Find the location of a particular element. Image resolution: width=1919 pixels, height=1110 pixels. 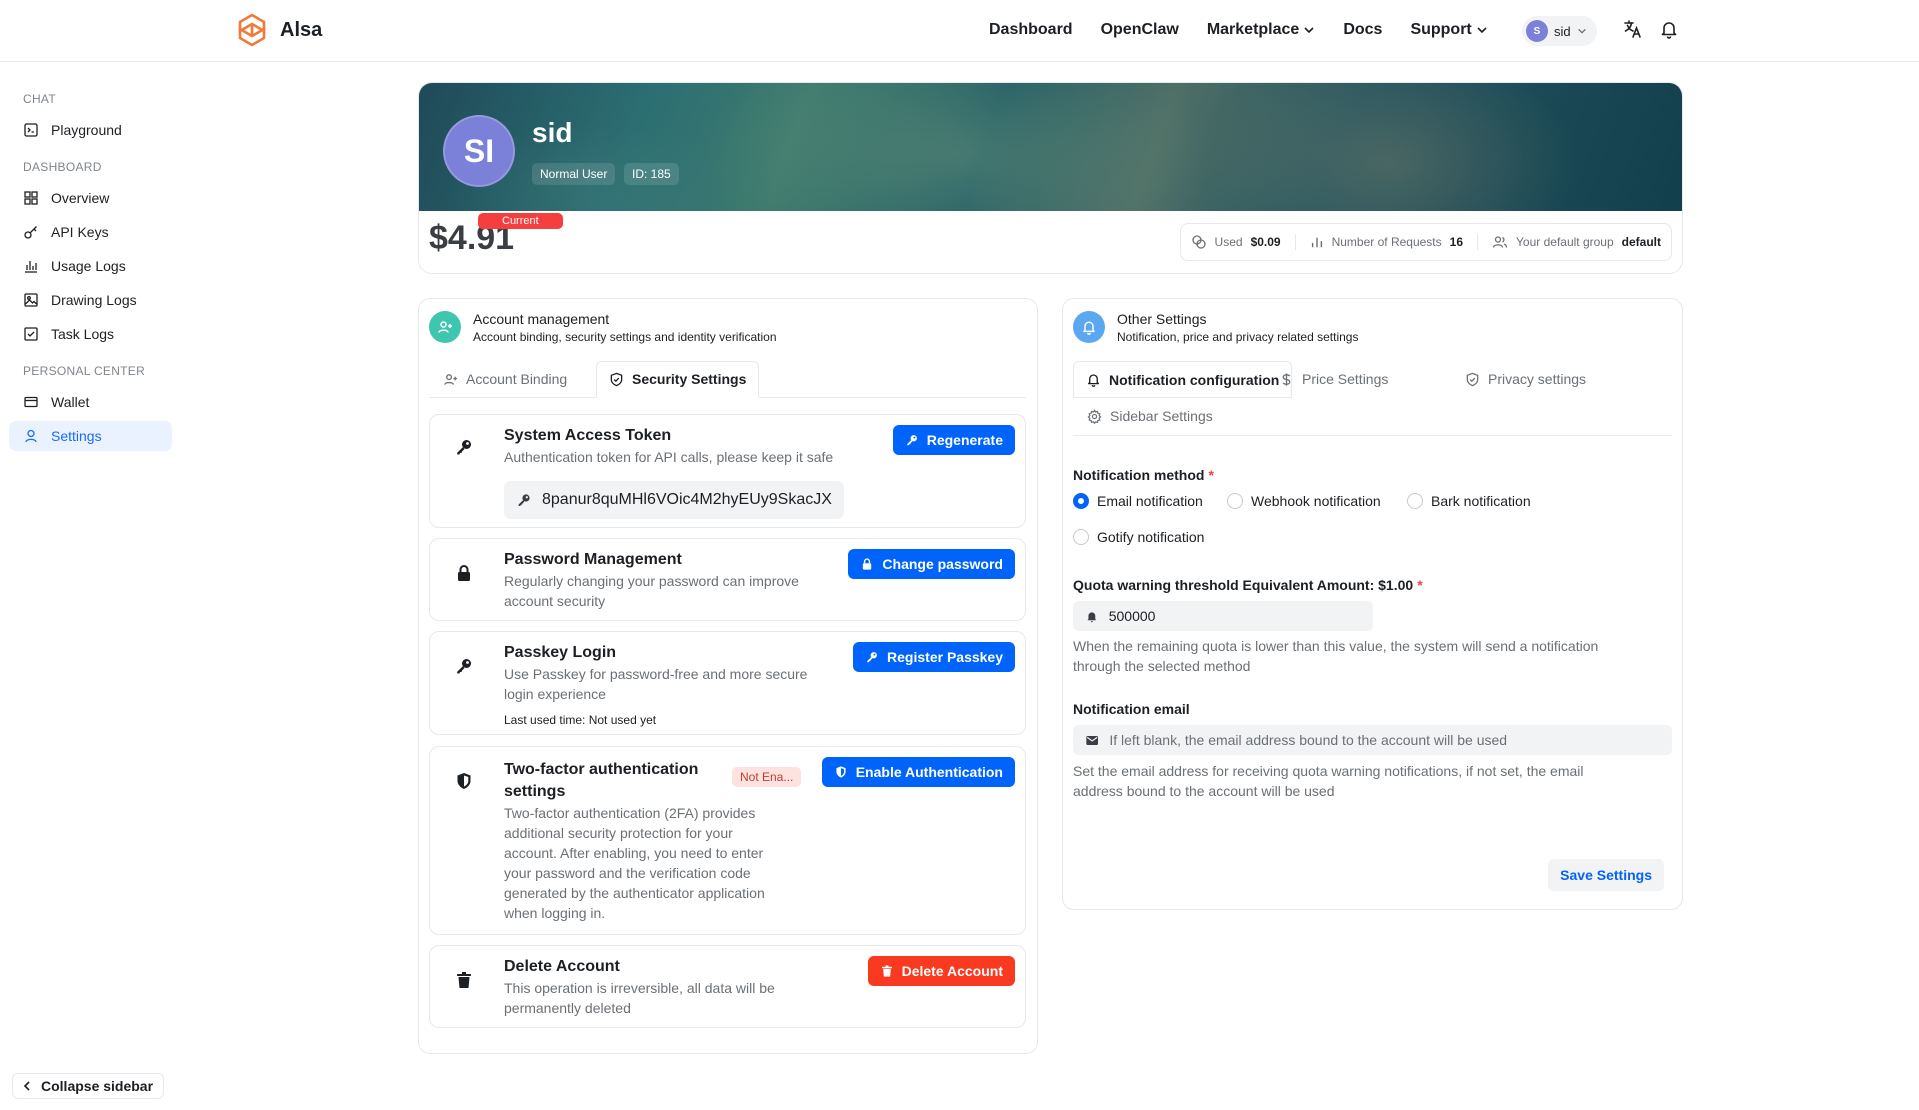

lock-icon is located at coordinates (867, 564).